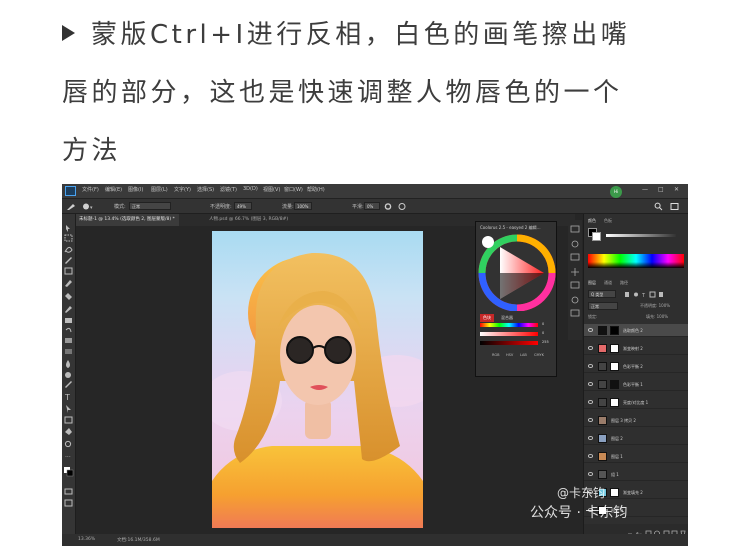 Image resolution: width=750 pixels, height=560 pixels. I want to click on hue-slider, so click(509, 325).